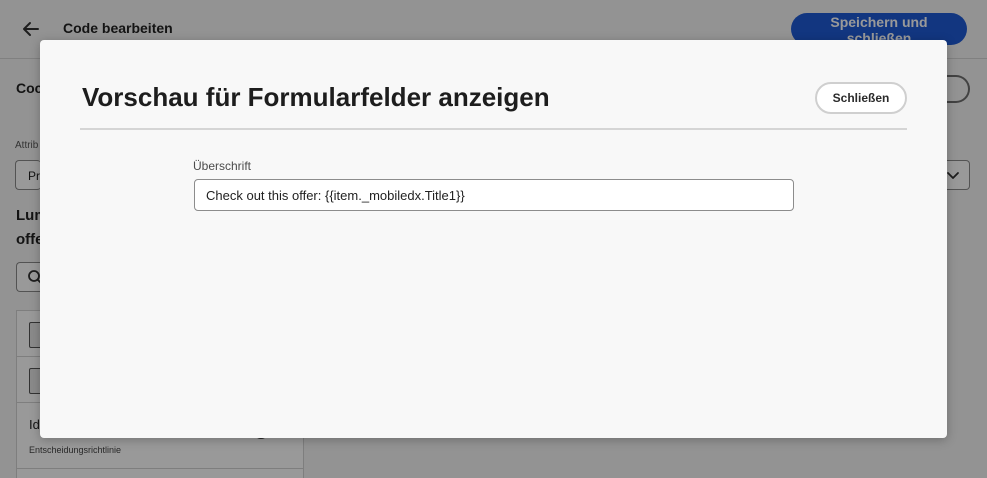 The image size is (987, 478). I want to click on dialog-title: Vorschau für Formularfelder anzeigen, so click(316, 97).